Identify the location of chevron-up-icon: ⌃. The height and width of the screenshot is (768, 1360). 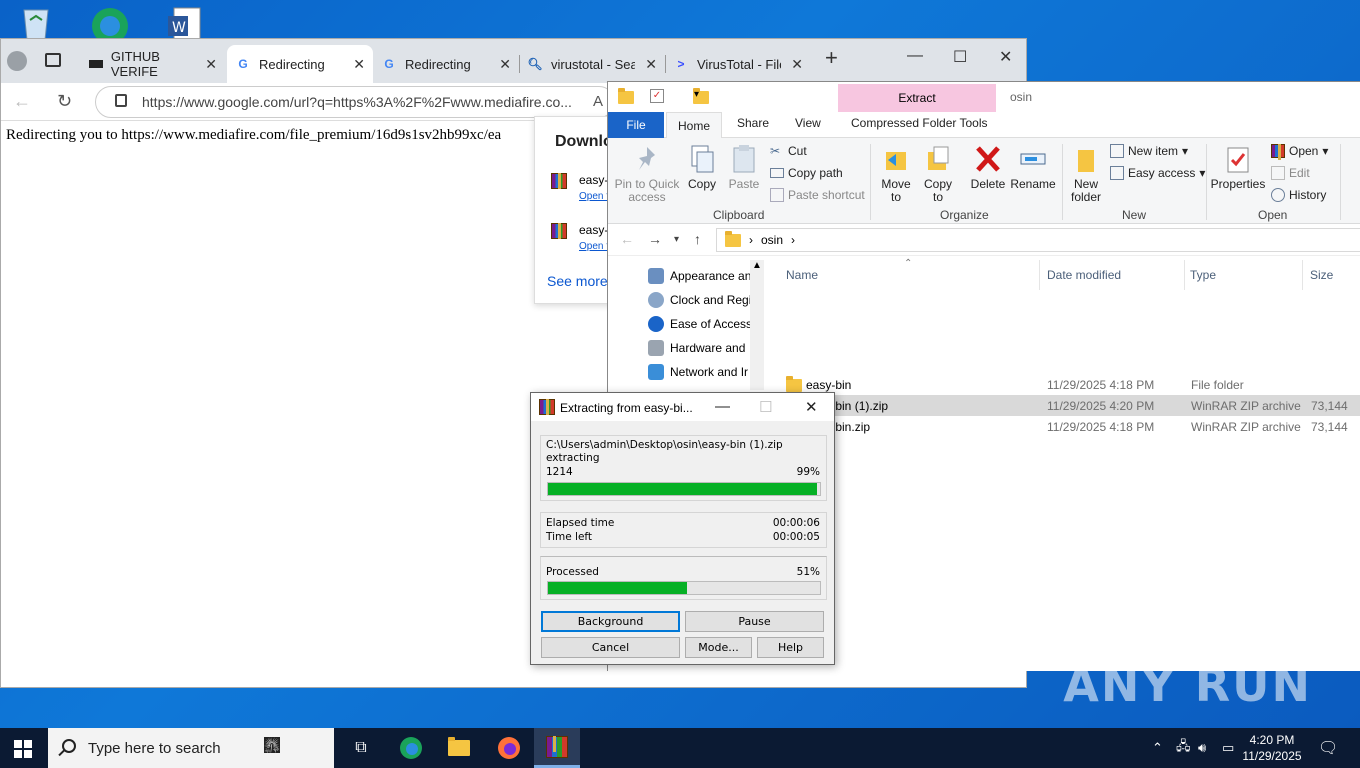
(1157, 748).